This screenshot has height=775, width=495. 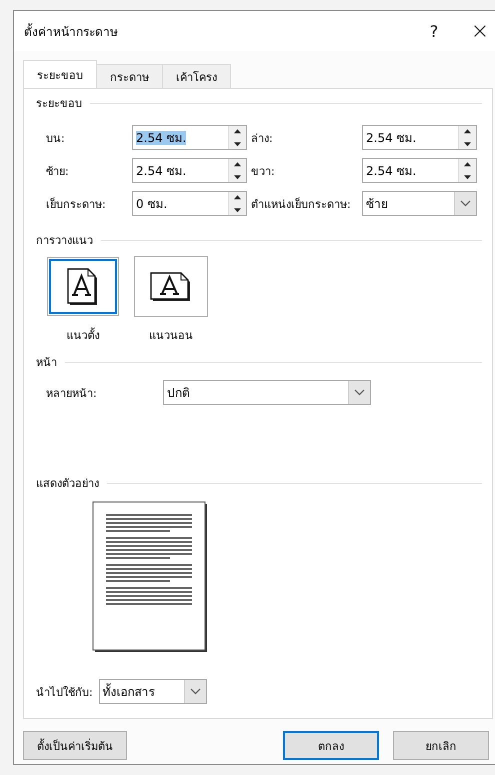 I want to click on dropdown-field: ปกติ, so click(x=267, y=392).